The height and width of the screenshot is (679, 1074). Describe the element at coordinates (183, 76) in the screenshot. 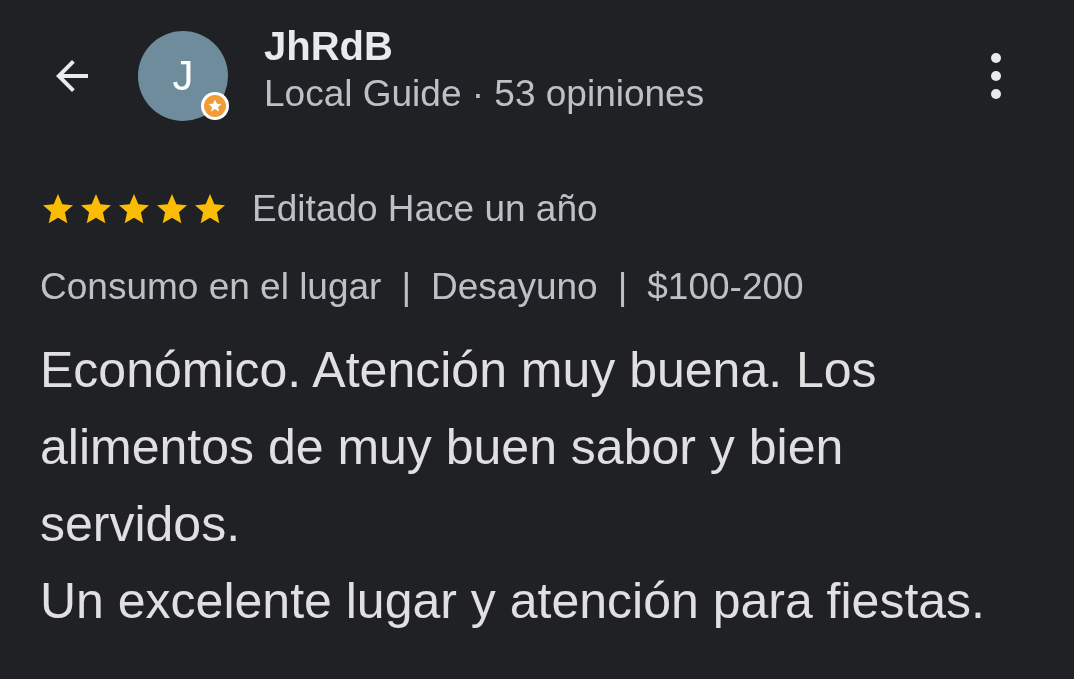

I see `avatar-letter: J` at that location.